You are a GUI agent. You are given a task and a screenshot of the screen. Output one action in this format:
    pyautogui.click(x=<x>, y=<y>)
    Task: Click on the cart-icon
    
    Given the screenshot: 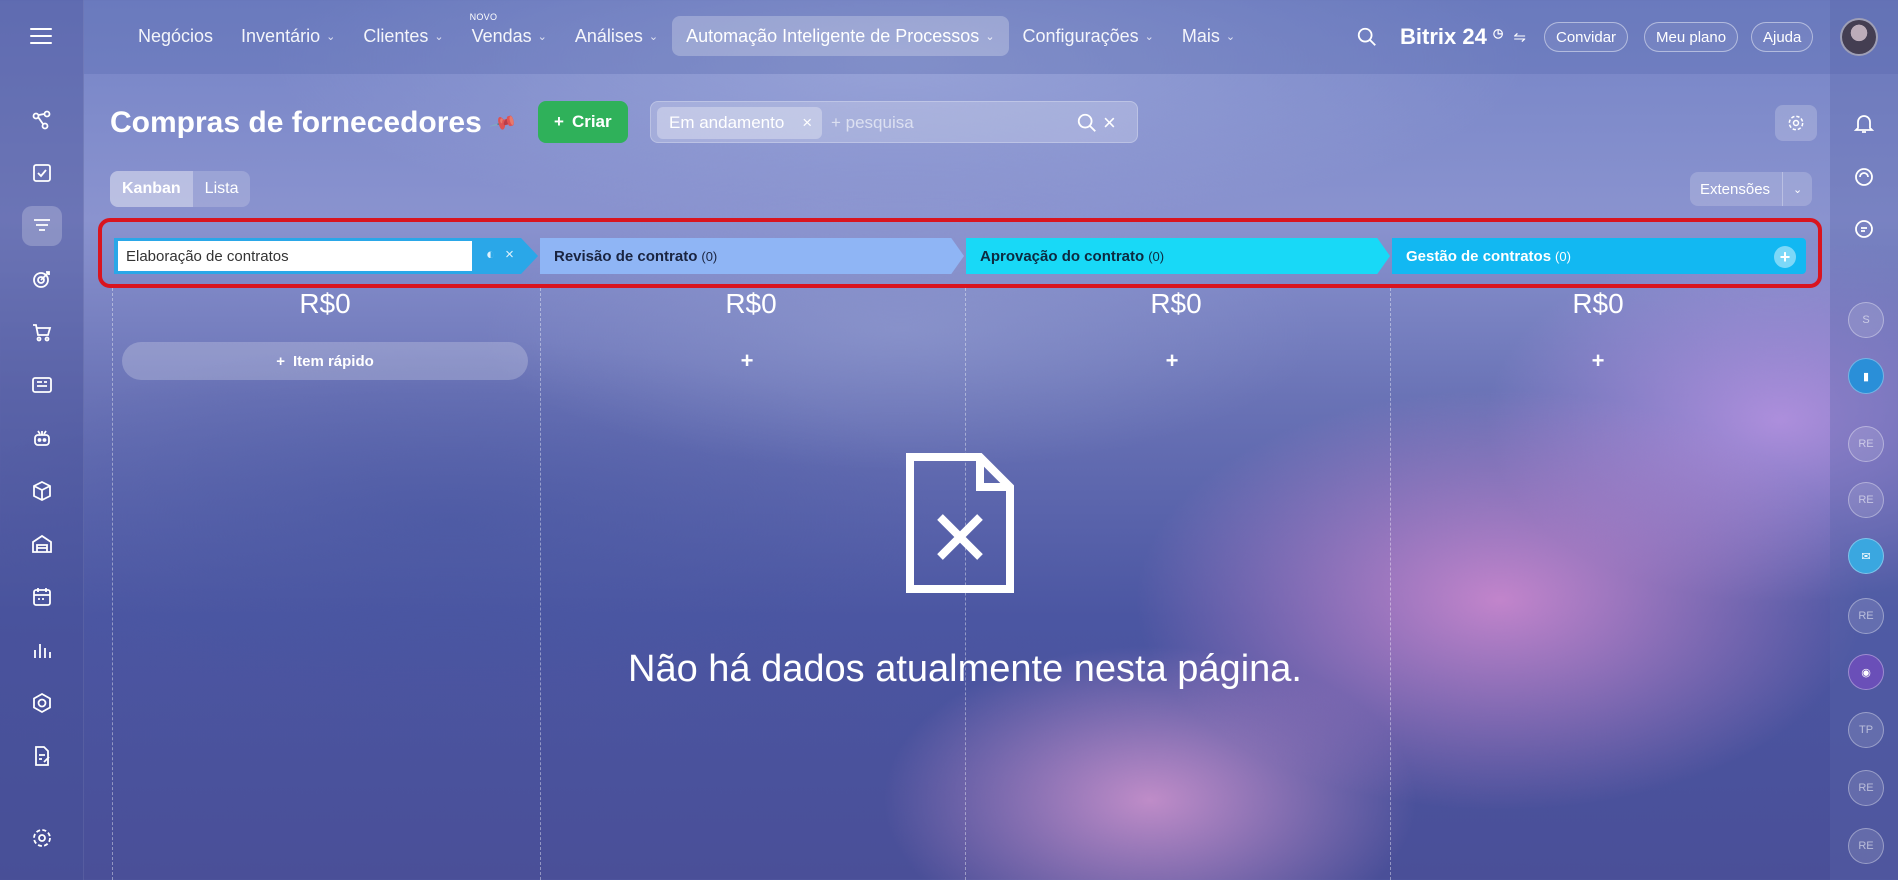 What is the action you would take?
    pyautogui.click(x=42, y=332)
    